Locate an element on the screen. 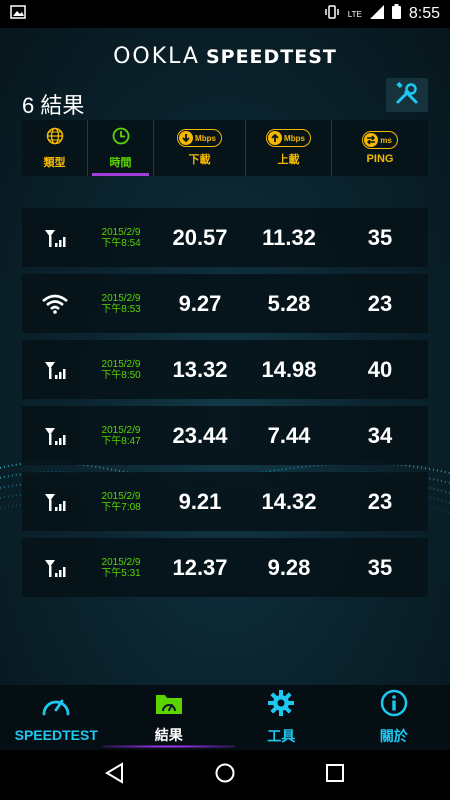  result-upload: 11.32 is located at coordinates (289, 237).